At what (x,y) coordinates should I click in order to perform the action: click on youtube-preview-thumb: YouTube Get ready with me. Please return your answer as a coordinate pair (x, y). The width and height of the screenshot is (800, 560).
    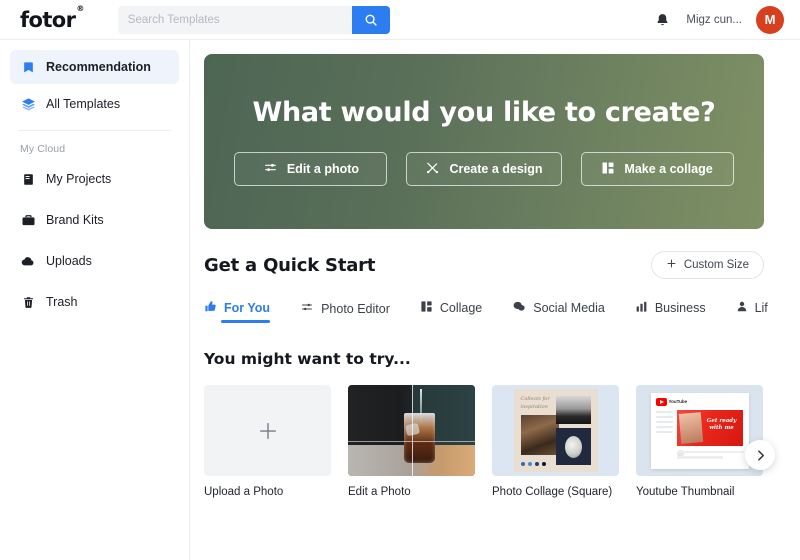
    Looking at the image, I should click on (699, 430).